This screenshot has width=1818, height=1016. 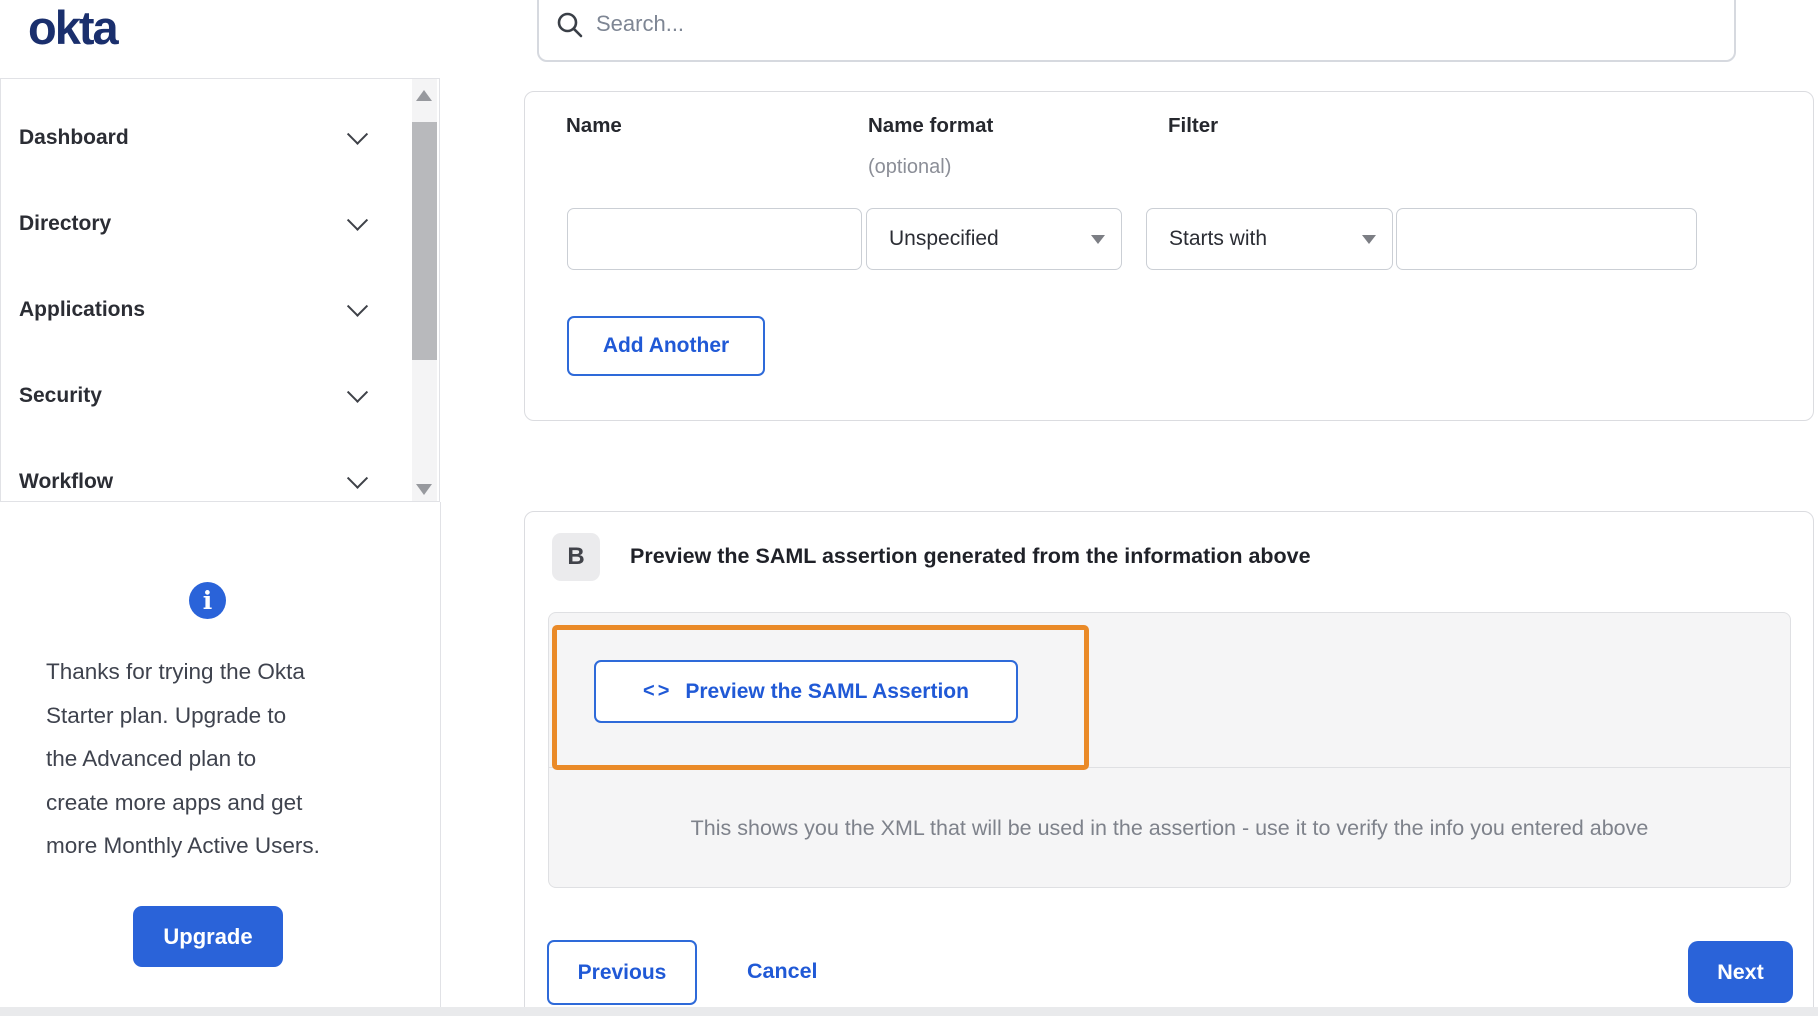 I want to click on add-another-button: Add Another, so click(x=666, y=346).